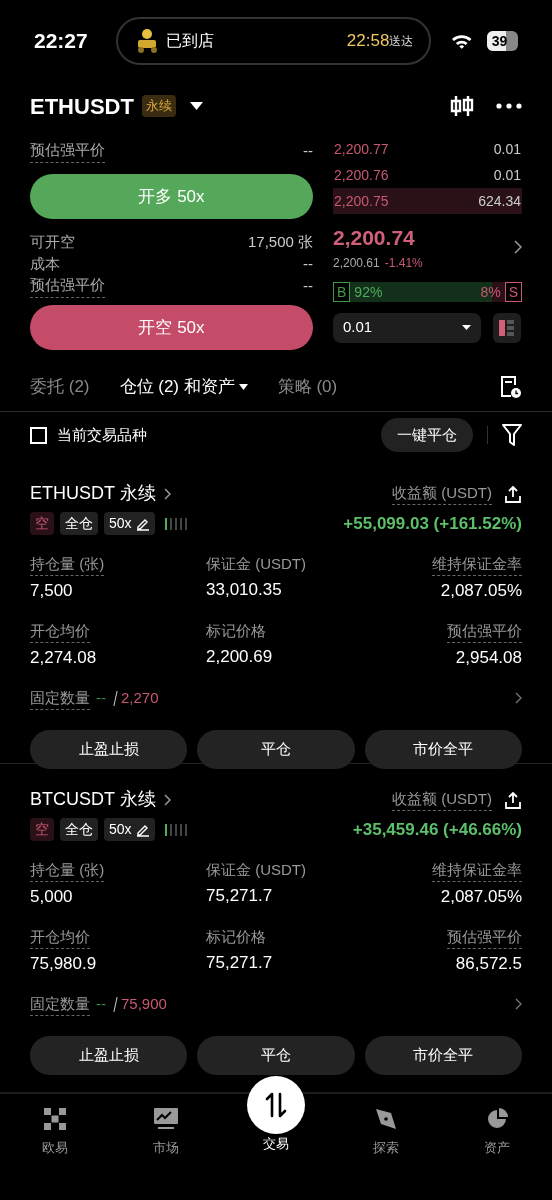 This screenshot has width=552, height=1200. Describe the element at coordinates (477, 564) in the screenshot. I see `field-label: 维持保证金率` at that location.